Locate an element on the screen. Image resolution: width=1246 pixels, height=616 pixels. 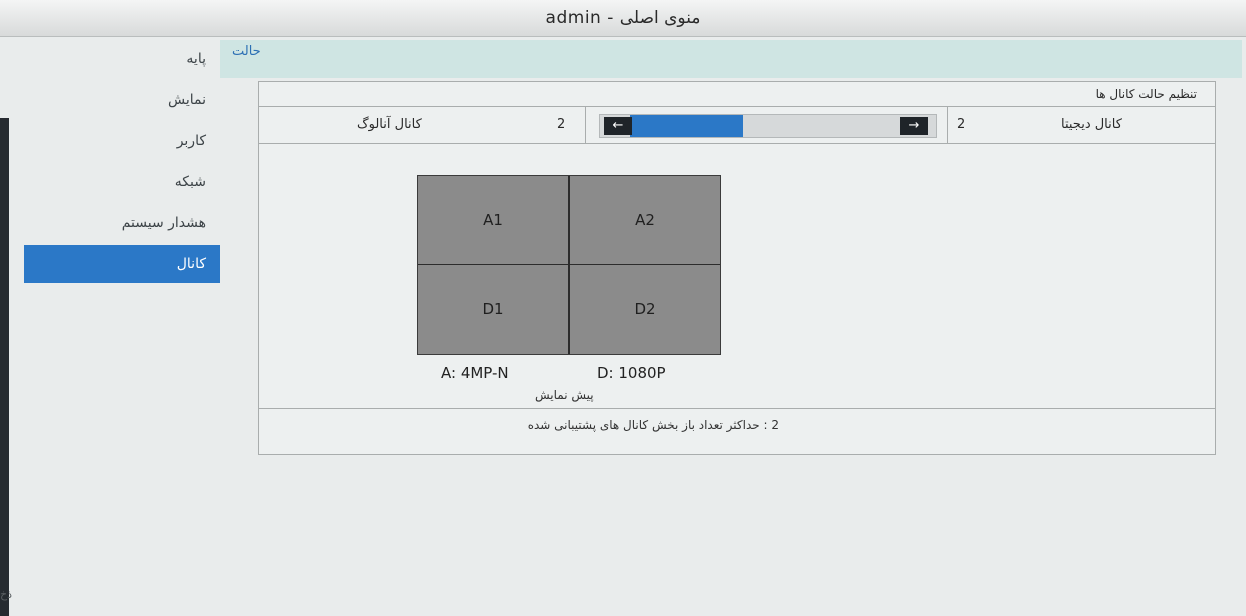
sidebar-item-display: نمایش is located at coordinates (122, 100).